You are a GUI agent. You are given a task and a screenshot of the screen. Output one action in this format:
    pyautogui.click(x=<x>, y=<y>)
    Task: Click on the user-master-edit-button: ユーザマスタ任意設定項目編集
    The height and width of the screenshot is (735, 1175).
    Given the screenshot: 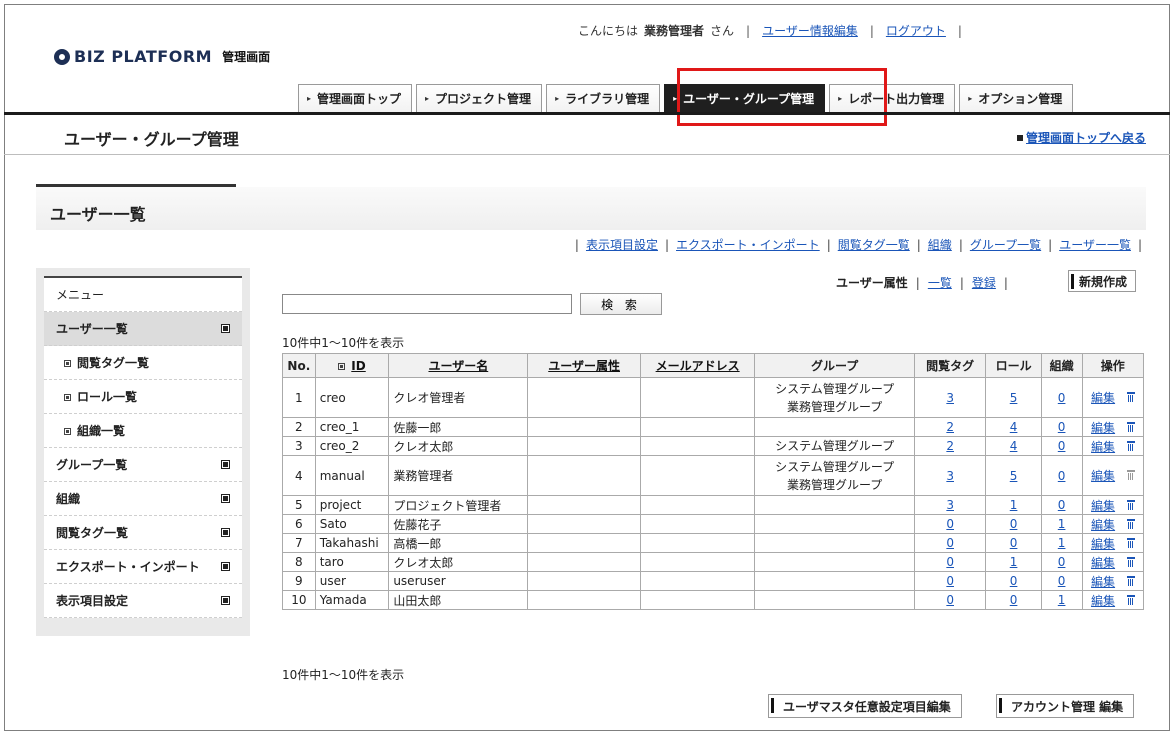 What is the action you would take?
    pyautogui.click(x=865, y=706)
    